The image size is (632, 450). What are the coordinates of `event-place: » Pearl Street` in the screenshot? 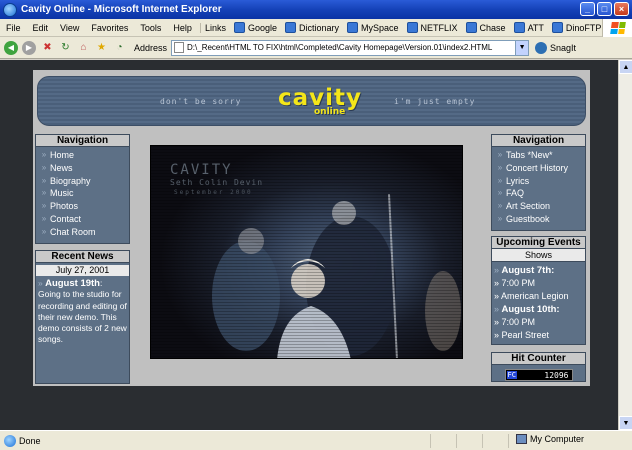 It's located at (522, 335).